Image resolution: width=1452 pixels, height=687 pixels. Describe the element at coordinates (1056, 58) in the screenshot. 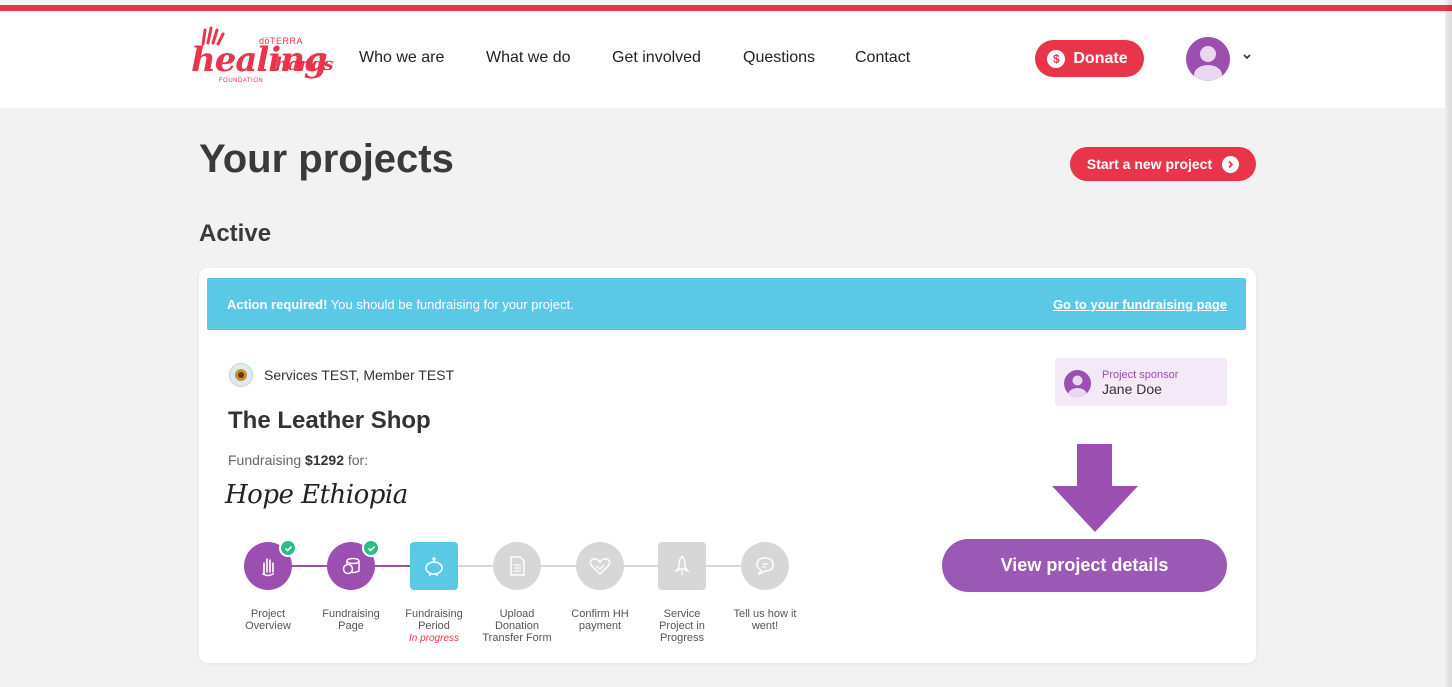

I see `dollar-coin-icon: $` at that location.